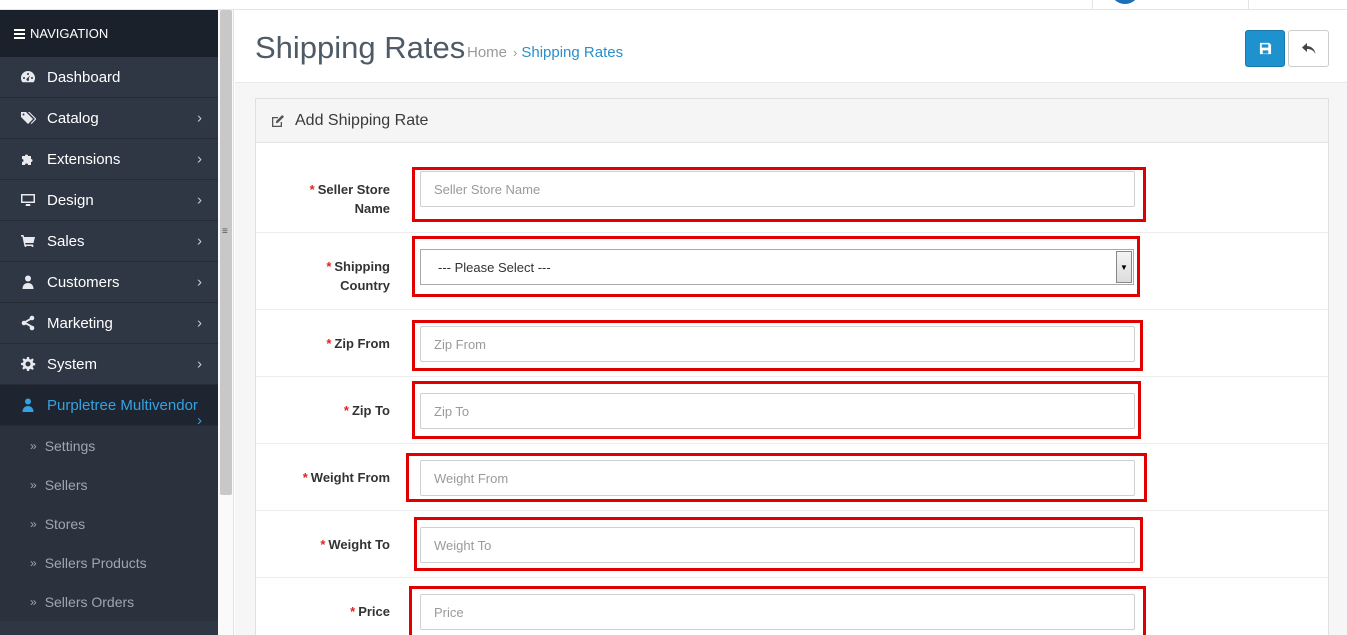 Image resolution: width=1347 pixels, height=635 pixels. I want to click on sidebar-item-marketing: Marketing ›, so click(109, 323).